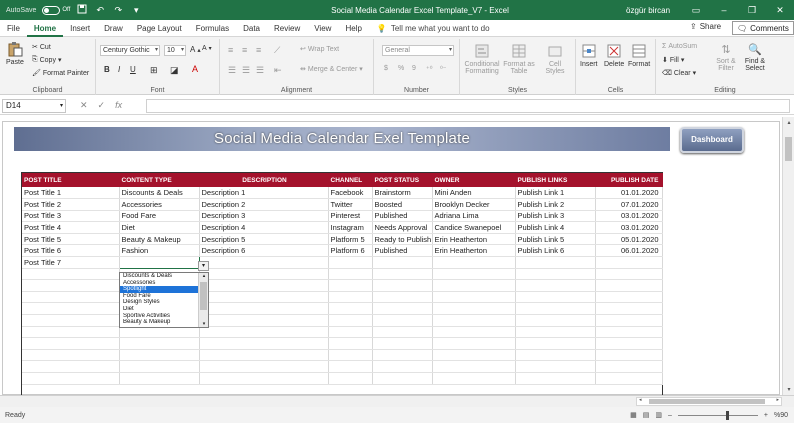 This screenshot has width=794, height=423. Describe the element at coordinates (100, 10) in the screenshot. I see `undo-icon: ↶` at that location.